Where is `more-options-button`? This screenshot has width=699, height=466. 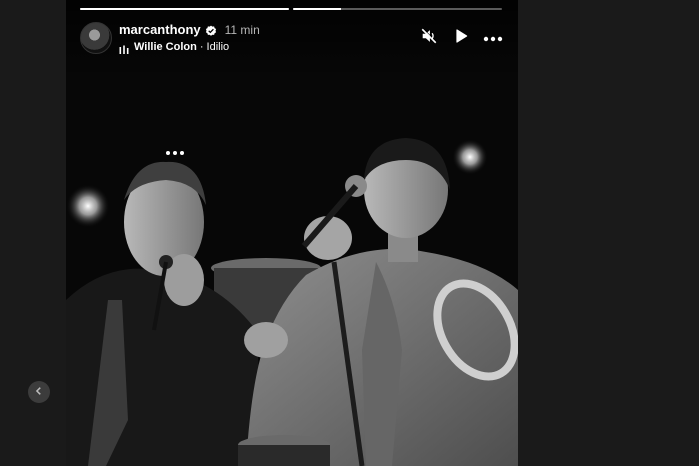 more-options-button is located at coordinates (493, 38).